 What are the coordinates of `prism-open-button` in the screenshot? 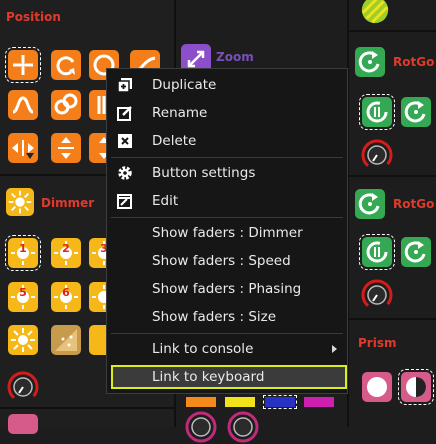 It's located at (377, 387).